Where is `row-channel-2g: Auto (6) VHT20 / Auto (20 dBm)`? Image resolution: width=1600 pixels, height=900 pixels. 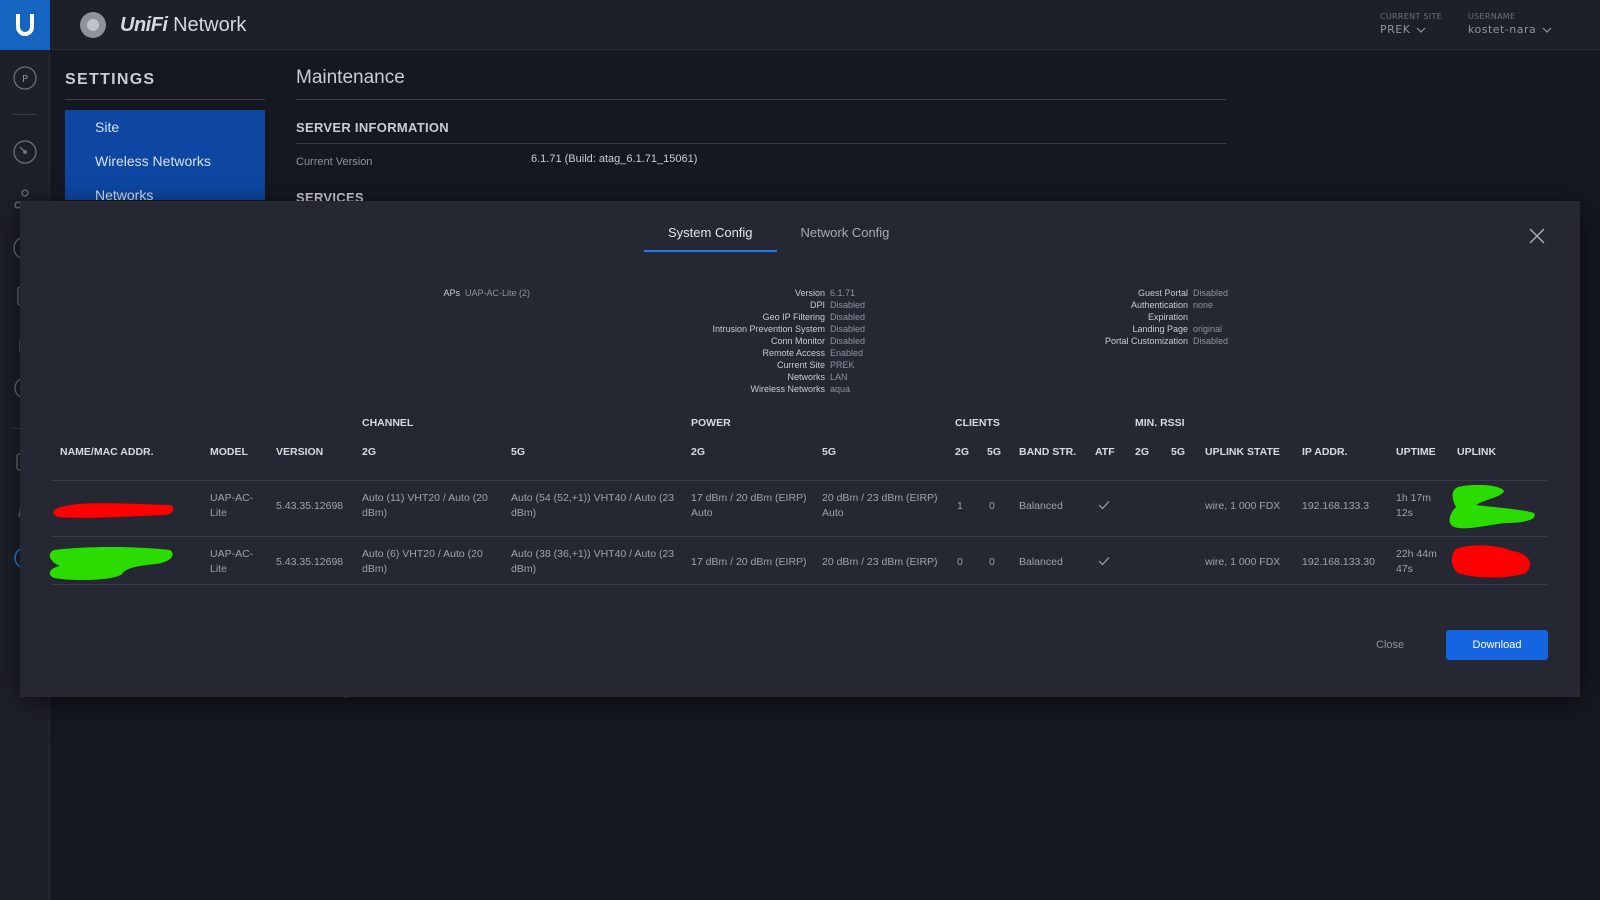
row-channel-2g: Auto (6) VHT20 / Auto (20 dBm) is located at coordinates (422, 561).